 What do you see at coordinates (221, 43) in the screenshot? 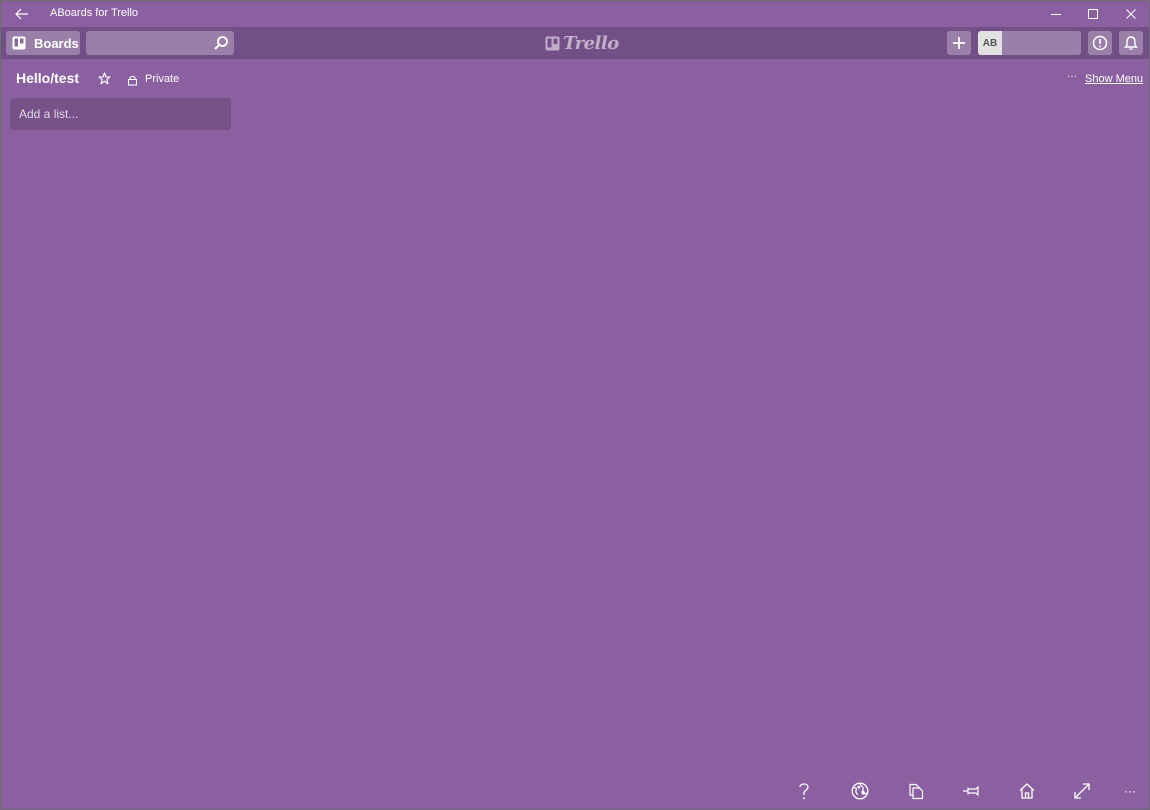
I see `search-icon` at bounding box center [221, 43].